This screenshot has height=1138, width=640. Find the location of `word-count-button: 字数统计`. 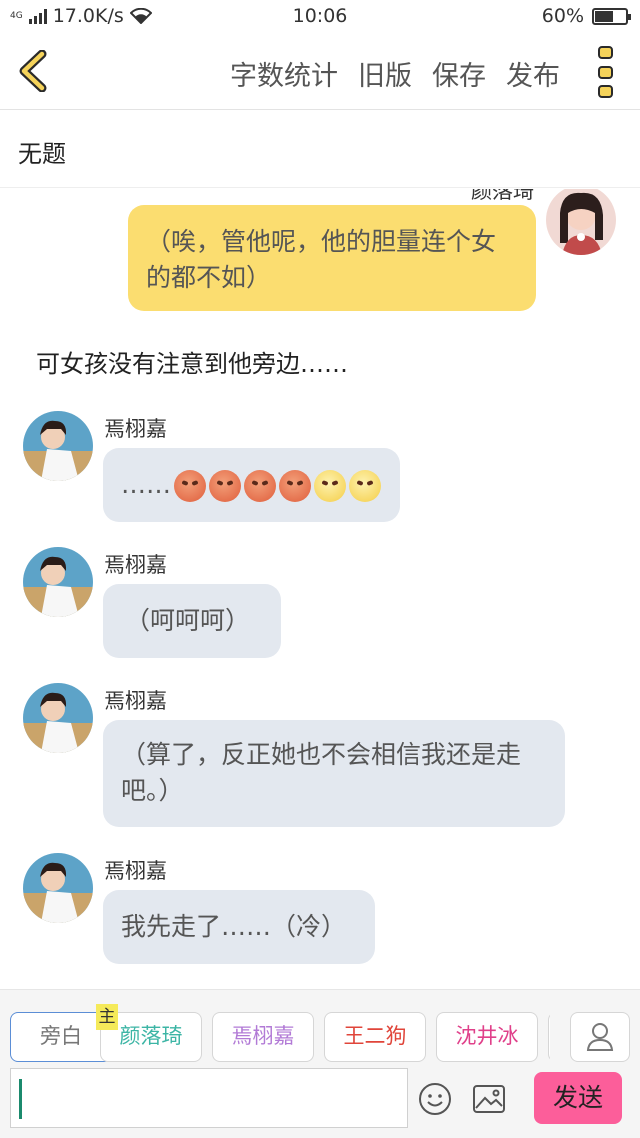

word-count-button: 字数统计 is located at coordinates (284, 73).